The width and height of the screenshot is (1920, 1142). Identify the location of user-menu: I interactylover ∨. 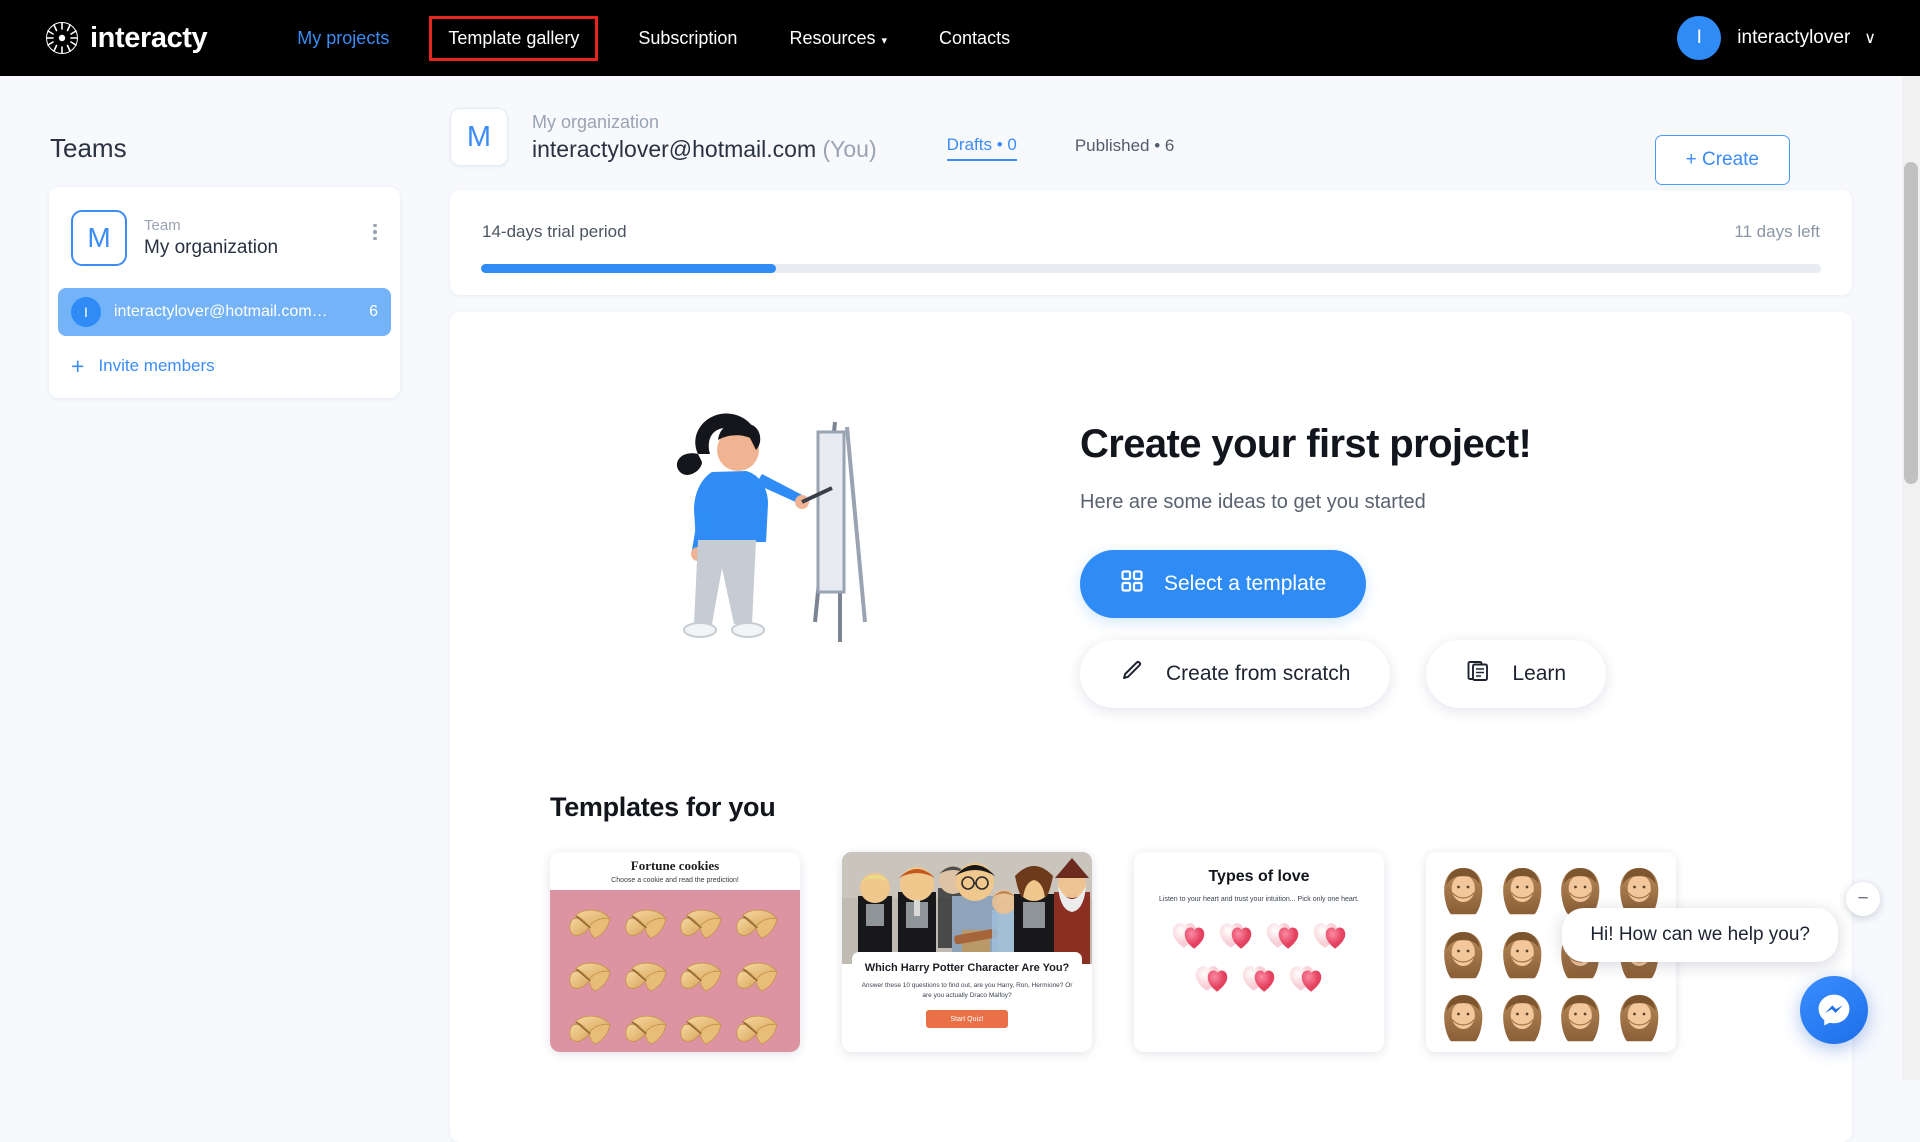
(1776, 38).